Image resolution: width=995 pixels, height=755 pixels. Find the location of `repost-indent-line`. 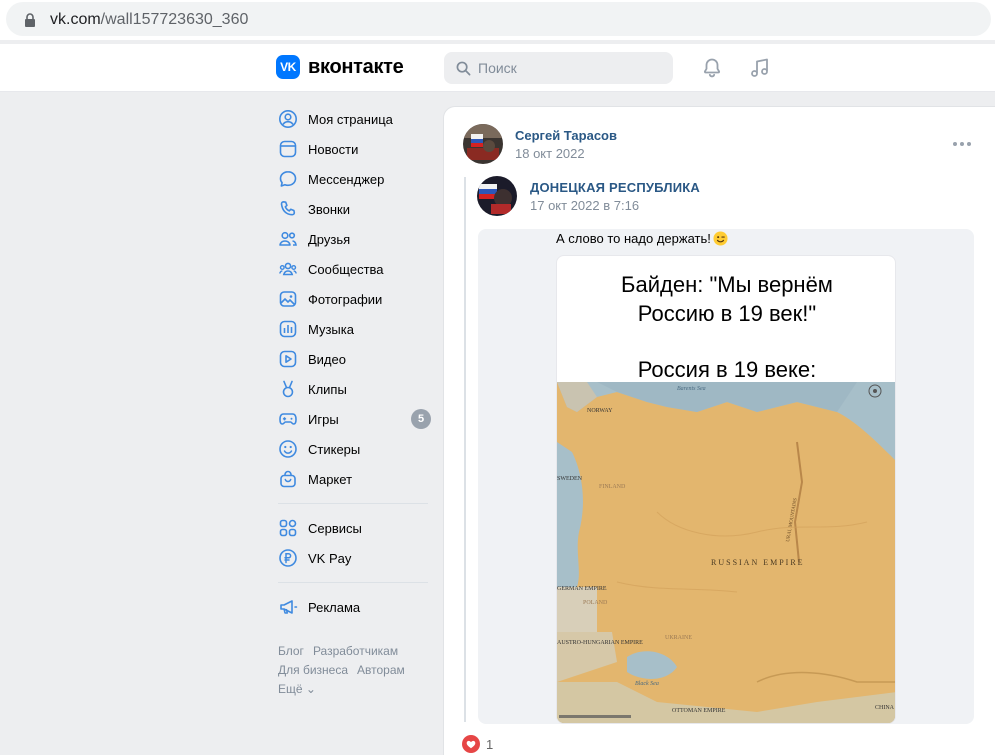

repost-indent-line is located at coordinates (465, 449).